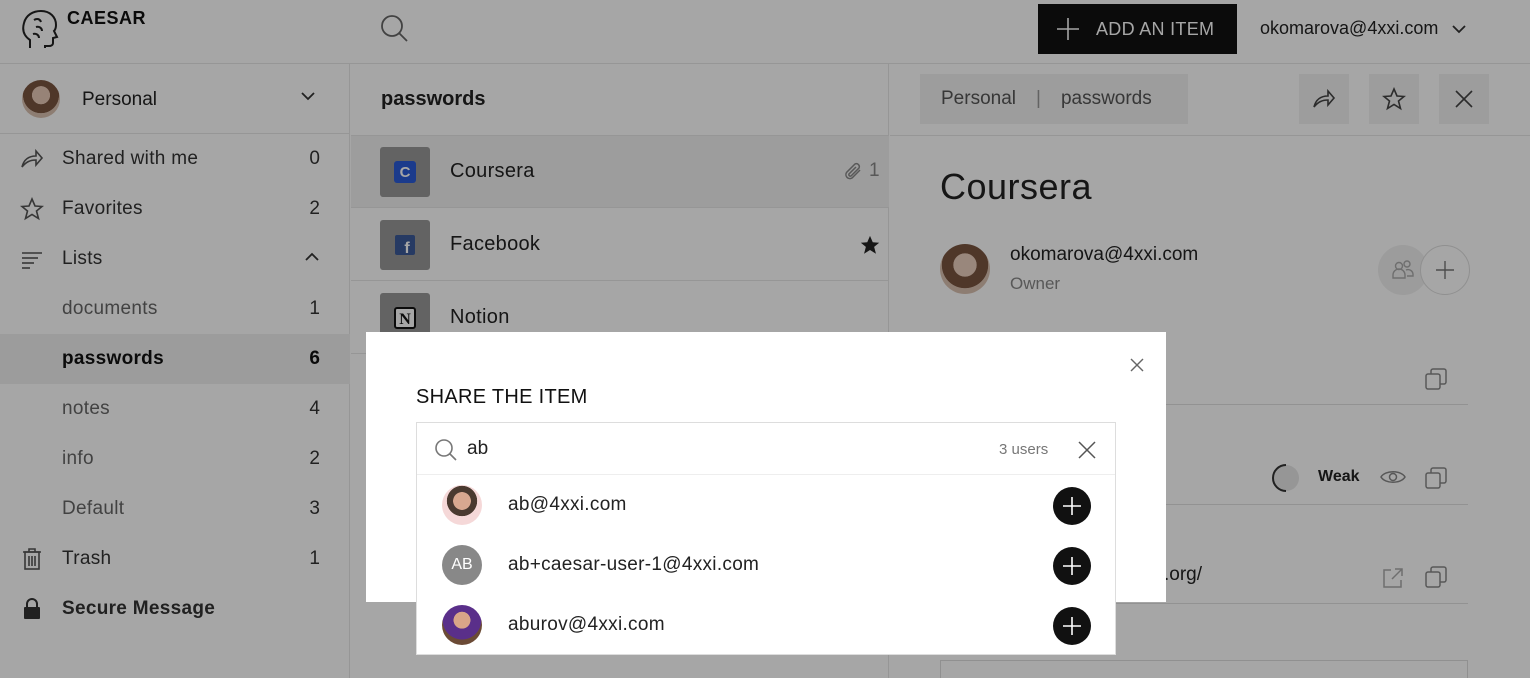 The width and height of the screenshot is (1530, 678). I want to click on user-result-row: aburov@4xxi.com, so click(766, 625).